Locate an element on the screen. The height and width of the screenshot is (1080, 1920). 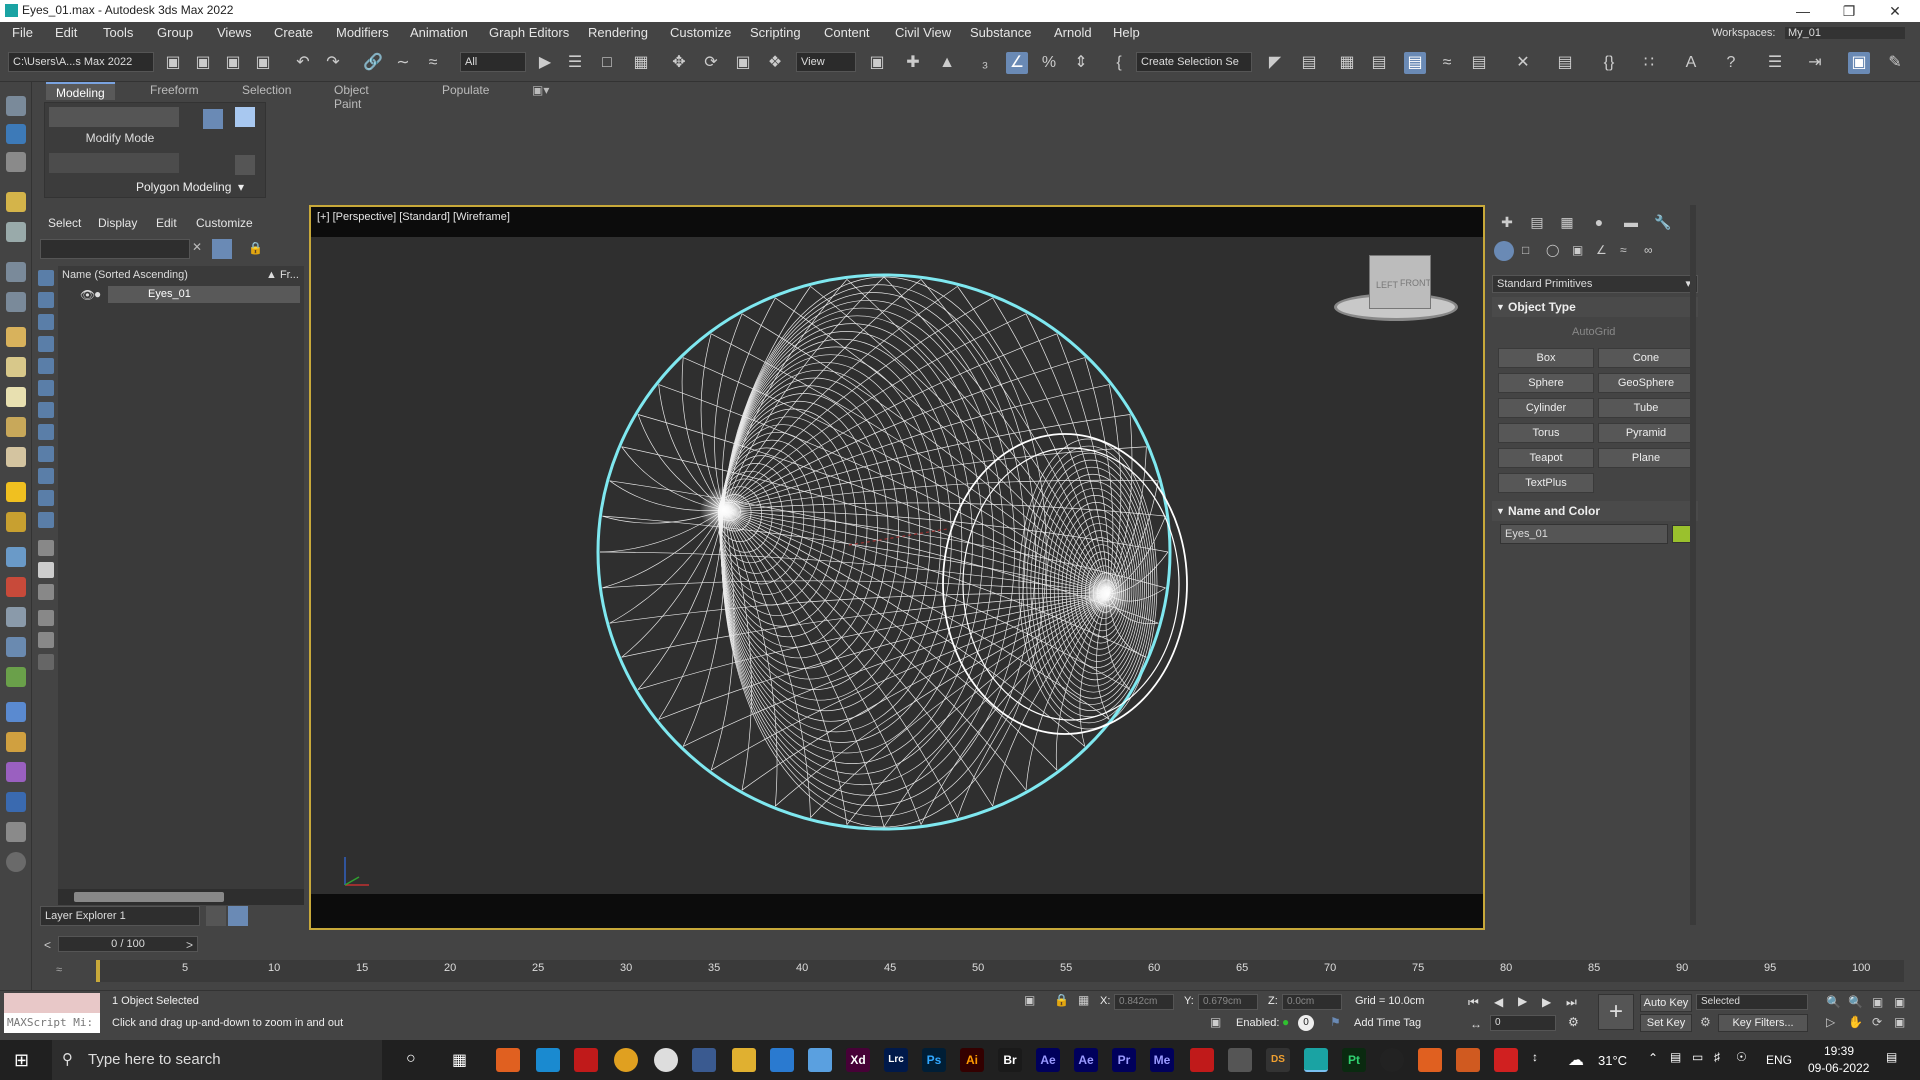
tab-freeform: Freeform is located at coordinates (174, 90).